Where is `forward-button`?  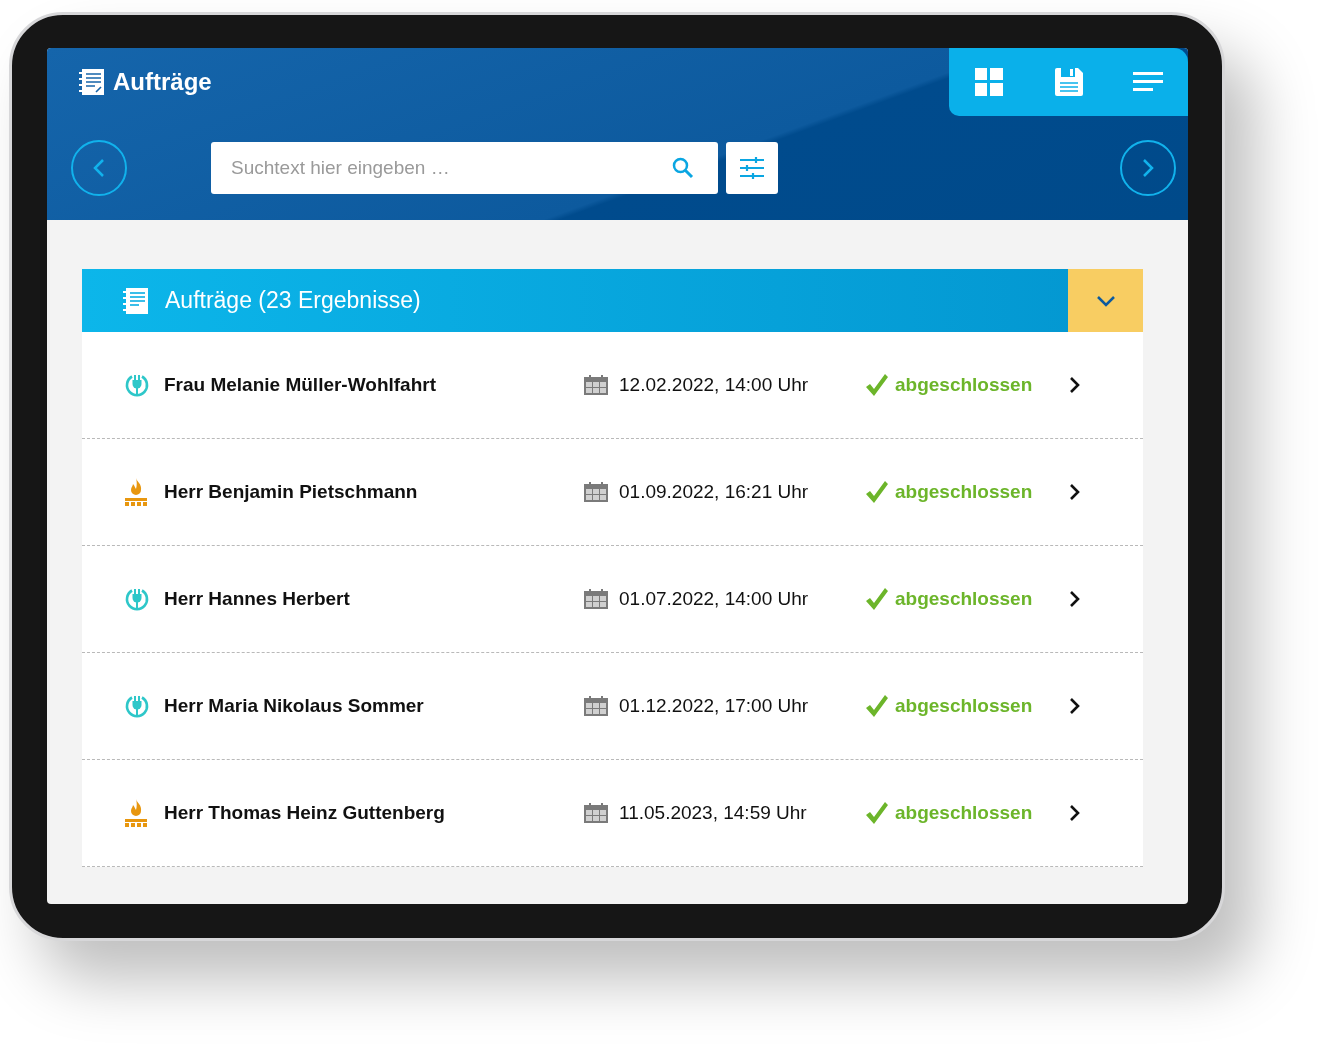 forward-button is located at coordinates (1148, 168).